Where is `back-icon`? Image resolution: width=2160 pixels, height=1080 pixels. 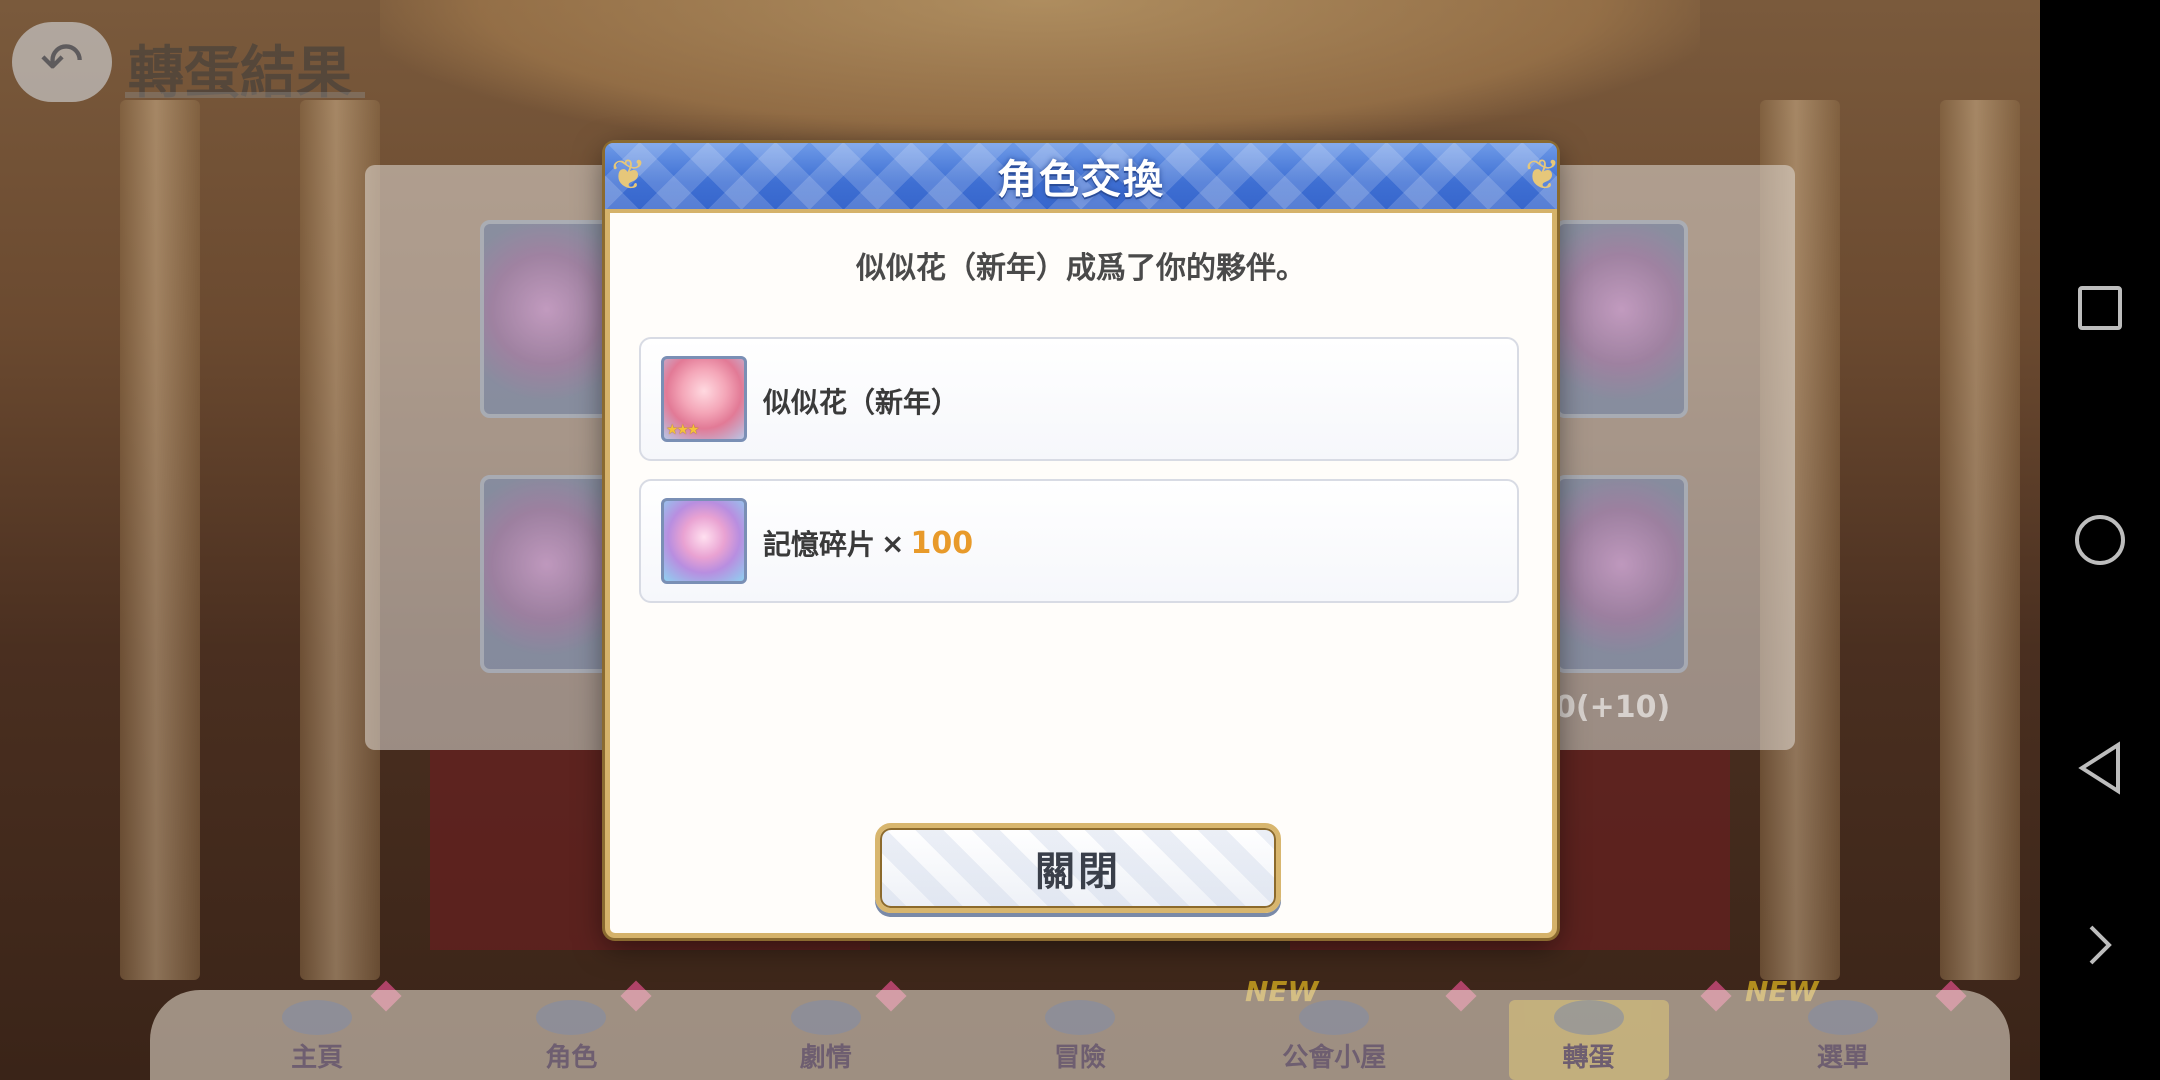 back-icon is located at coordinates (2099, 768).